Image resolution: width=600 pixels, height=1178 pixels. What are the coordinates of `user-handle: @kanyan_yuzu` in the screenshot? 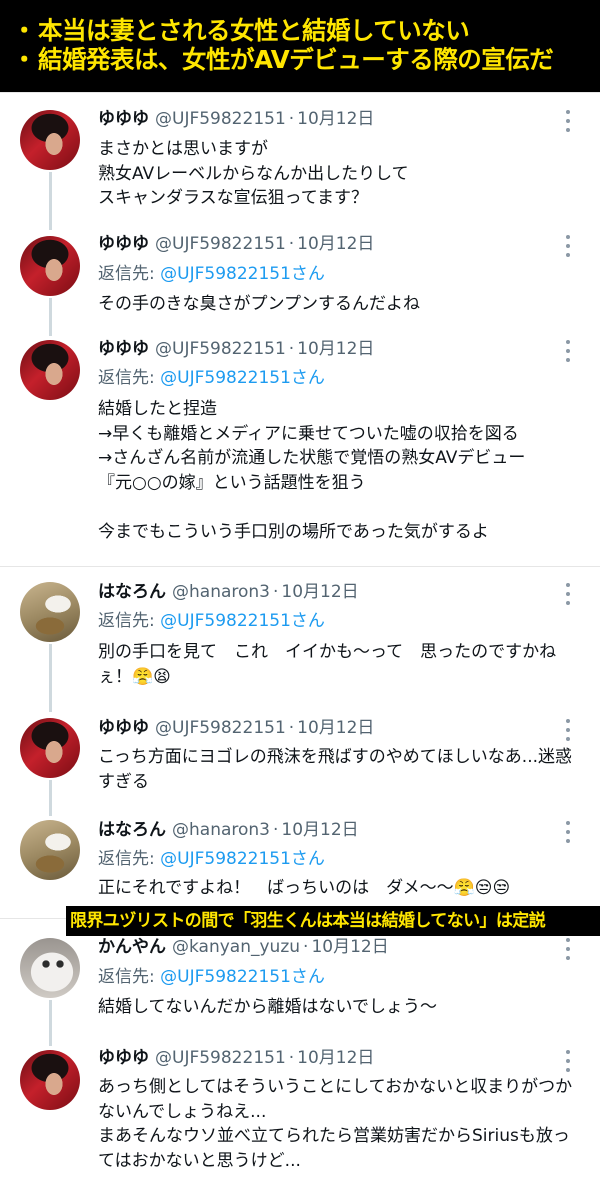 It's located at (236, 947).